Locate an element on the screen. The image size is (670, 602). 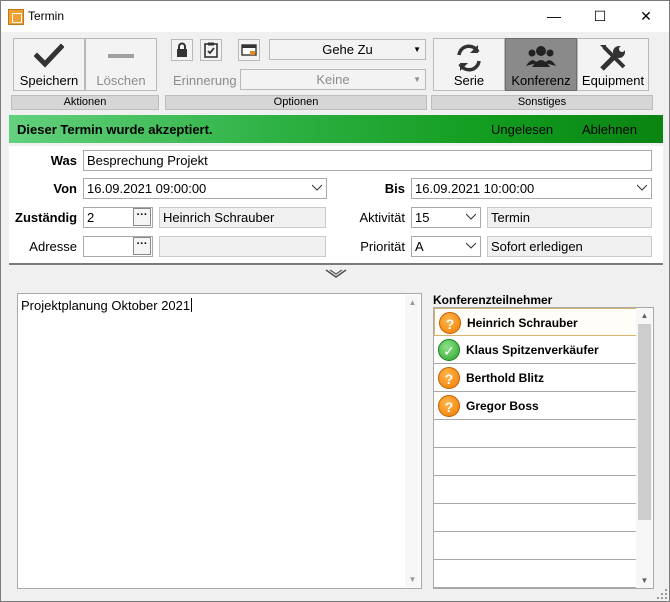
zustaendig-name-field: Heinrich Schrauber is located at coordinates (242, 217).